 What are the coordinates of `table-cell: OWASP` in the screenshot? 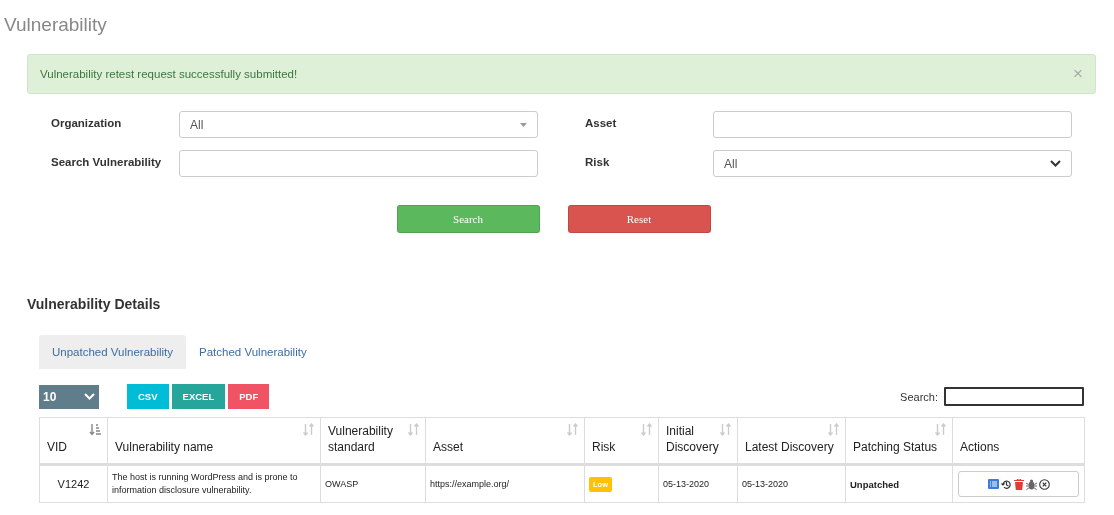 It's located at (373, 483).